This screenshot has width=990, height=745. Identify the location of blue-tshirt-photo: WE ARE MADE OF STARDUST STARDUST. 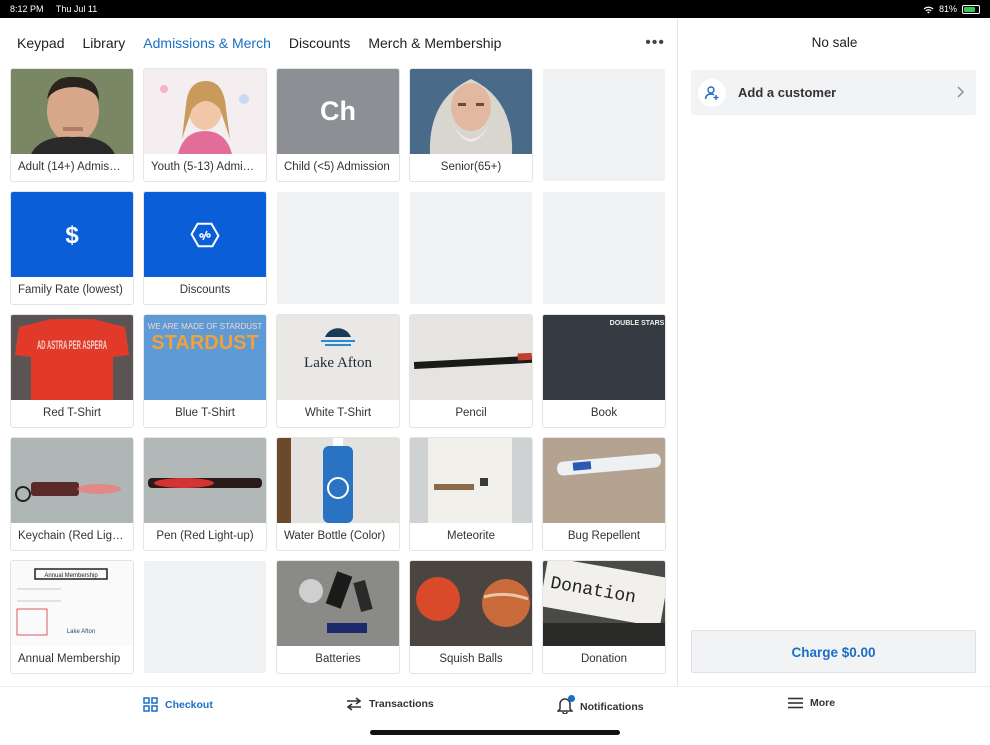
(205, 357).